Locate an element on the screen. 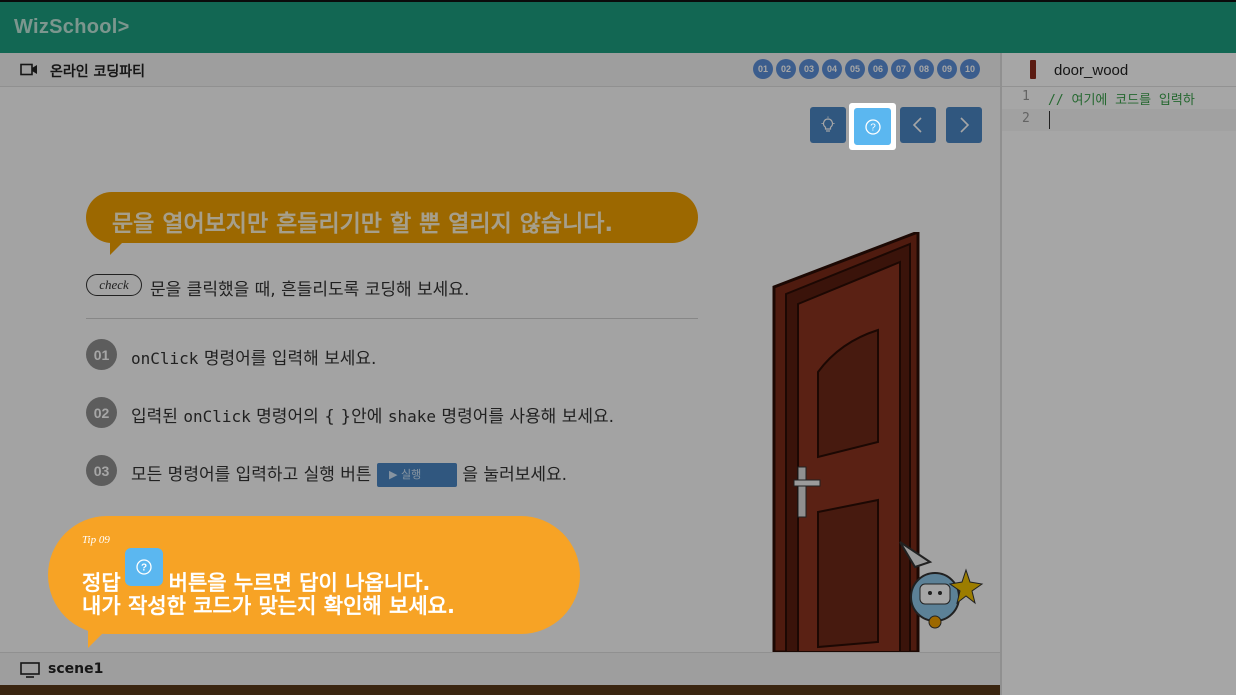 Image resolution: width=1236 pixels, height=695 pixels. check-text: 문을 클릭했을 때, 흔들리도록 코딩해 보세요. is located at coordinates (310, 290).